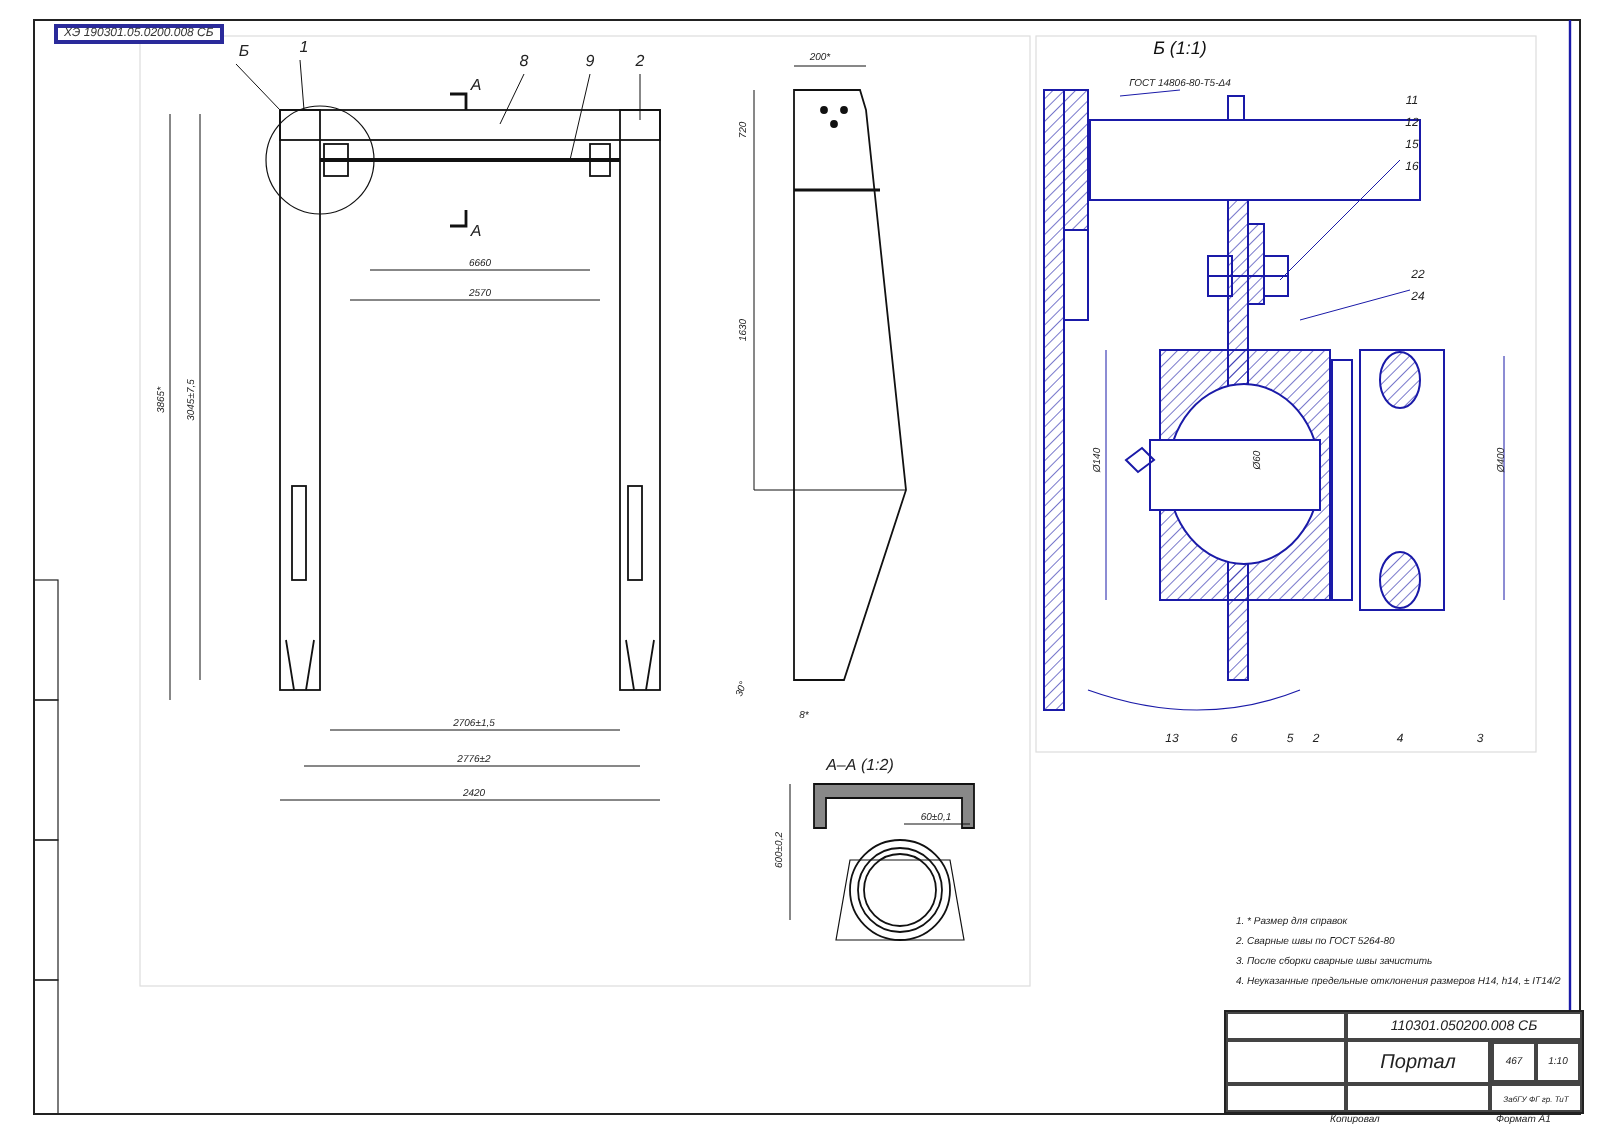 Image resolution: width=1600 pixels, height=1130 pixels. What do you see at coordinates (304, 47) in the screenshot?
I see `callout-label: 1` at bounding box center [304, 47].